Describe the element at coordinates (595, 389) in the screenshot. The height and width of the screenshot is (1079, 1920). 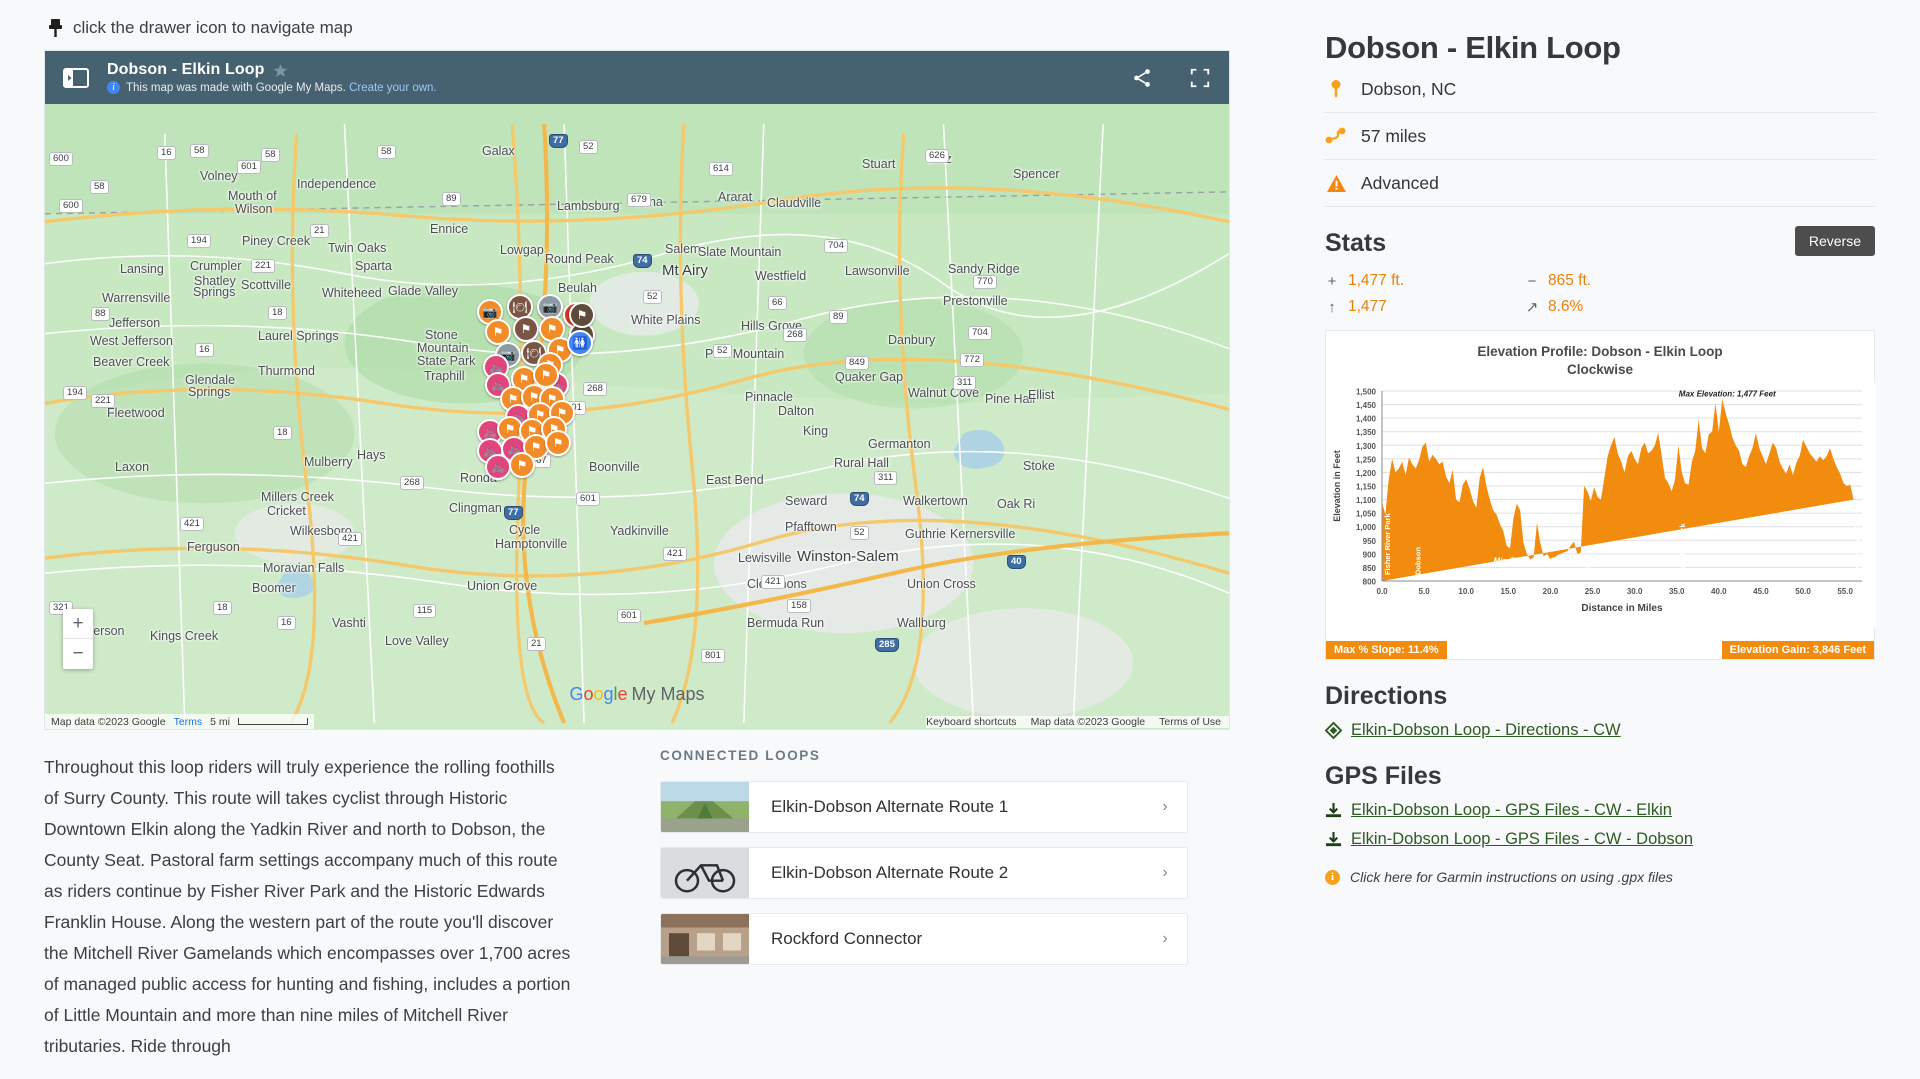
I see `road-shield: 268` at that location.